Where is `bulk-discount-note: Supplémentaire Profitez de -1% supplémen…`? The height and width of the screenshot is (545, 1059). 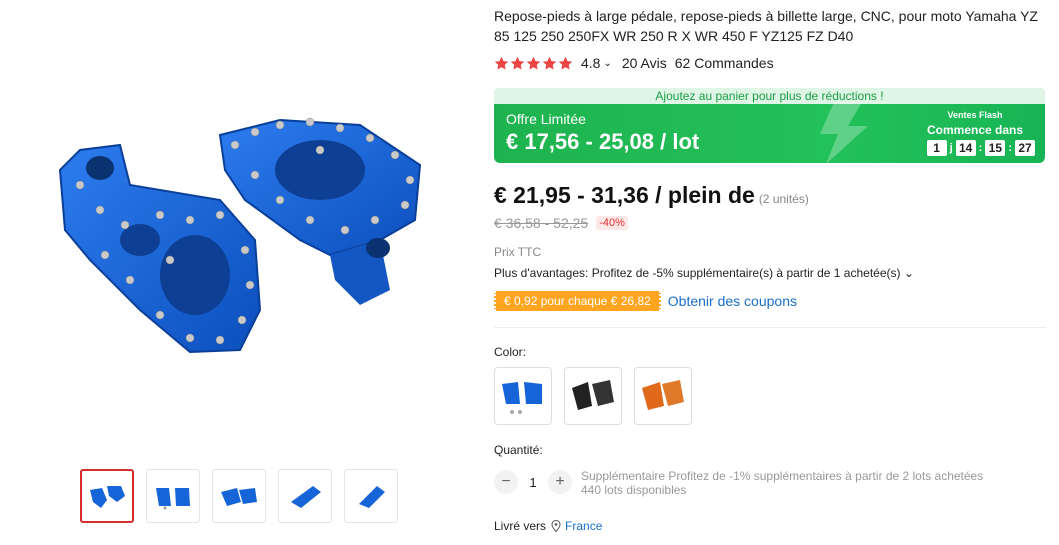
bulk-discount-note: Supplémentaire Profitez de -1% supplémen… is located at coordinates (782, 476).